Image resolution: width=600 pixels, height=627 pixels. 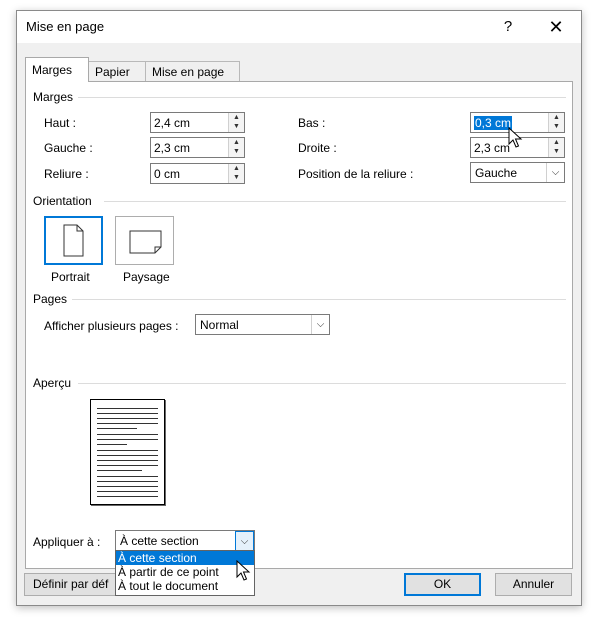 What do you see at coordinates (172, 123) in the screenshot?
I see `top-margin-value: 2,4 cm` at bounding box center [172, 123].